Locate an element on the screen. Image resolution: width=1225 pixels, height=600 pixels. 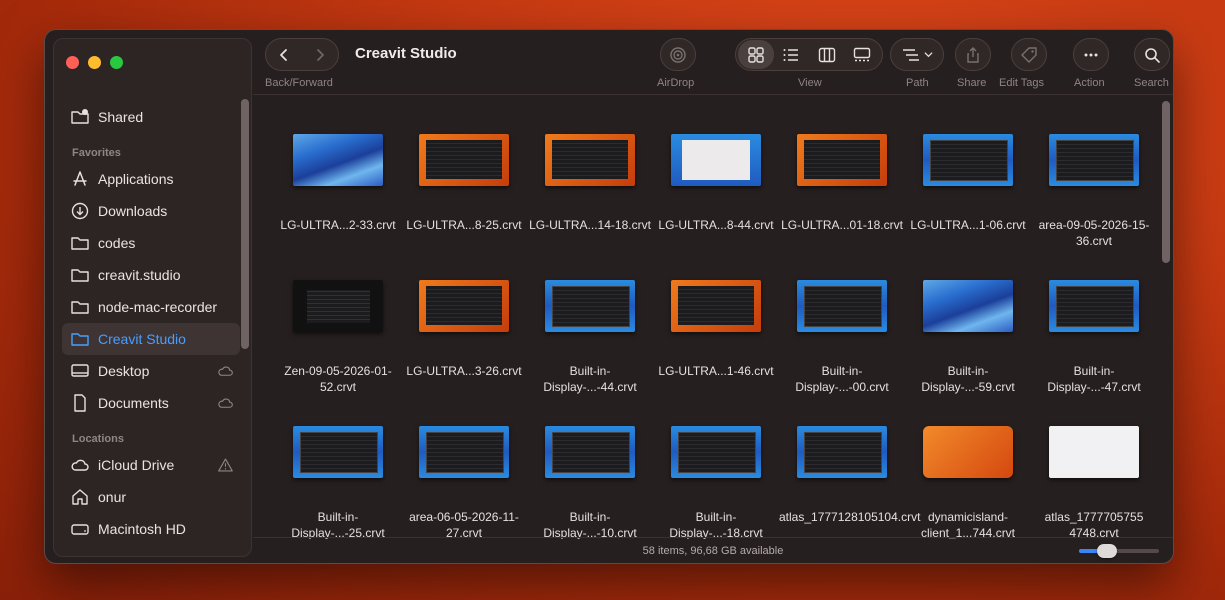
file-item: LG-ULTRA...1-46.crvt is located at coordinates (716, 324).